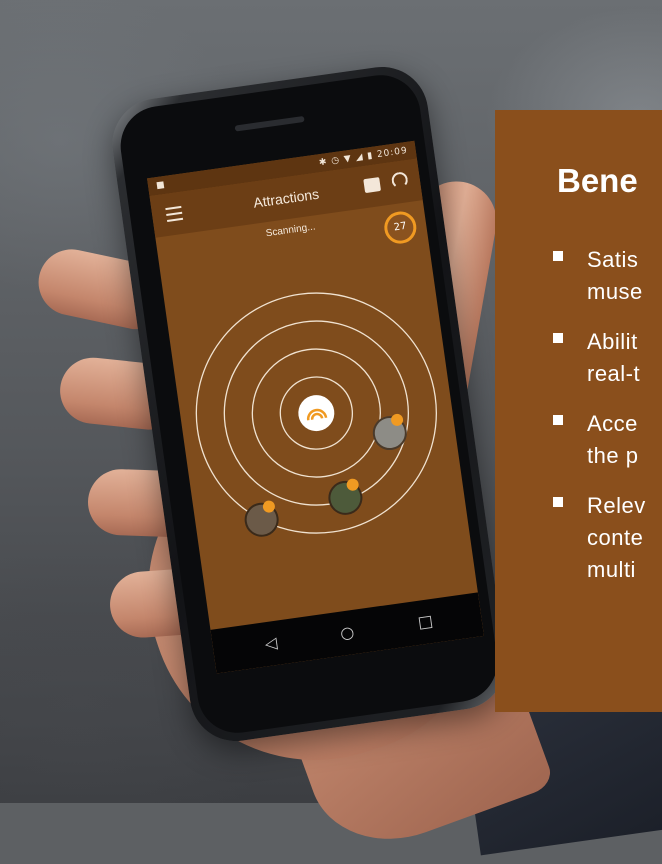  I want to click on home-icon: ○, so click(347, 633).